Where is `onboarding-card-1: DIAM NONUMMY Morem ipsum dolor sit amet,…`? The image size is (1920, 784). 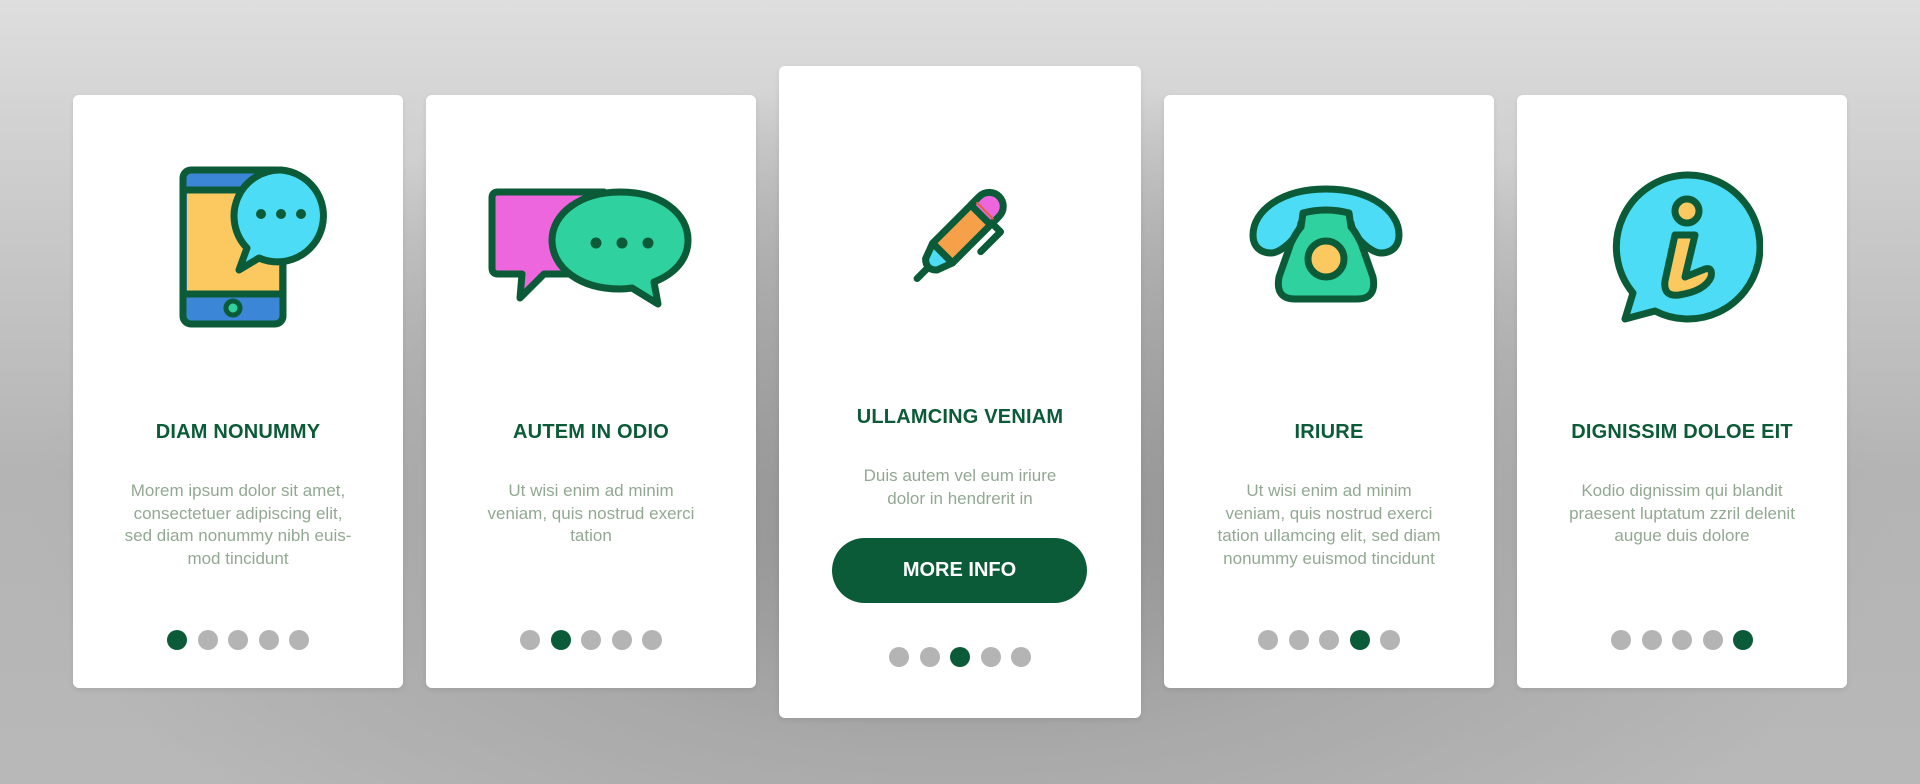
onboarding-card-1: DIAM NONUMMY Morem ipsum dolor sit amet,… is located at coordinates (238, 391).